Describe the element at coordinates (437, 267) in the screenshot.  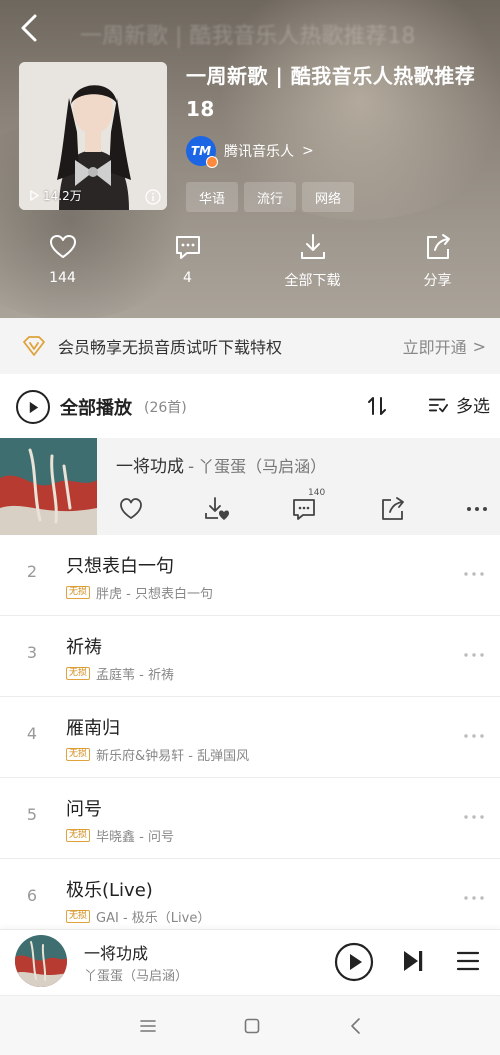
I see `share-button: 分享` at that location.